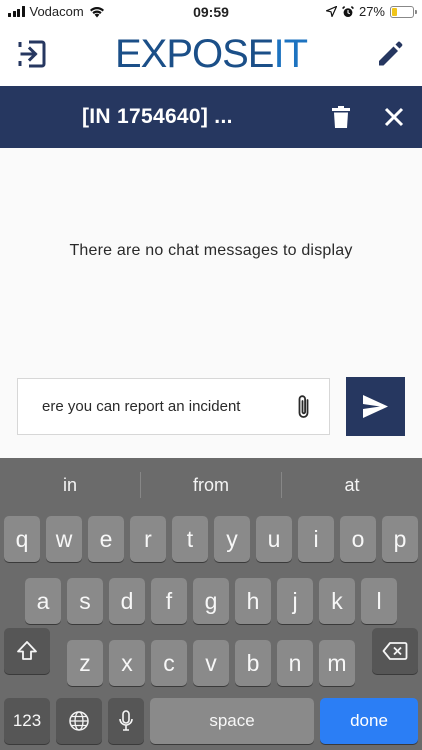 The height and width of the screenshot is (750, 422). I want to click on microphone-icon, so click(126, 720).